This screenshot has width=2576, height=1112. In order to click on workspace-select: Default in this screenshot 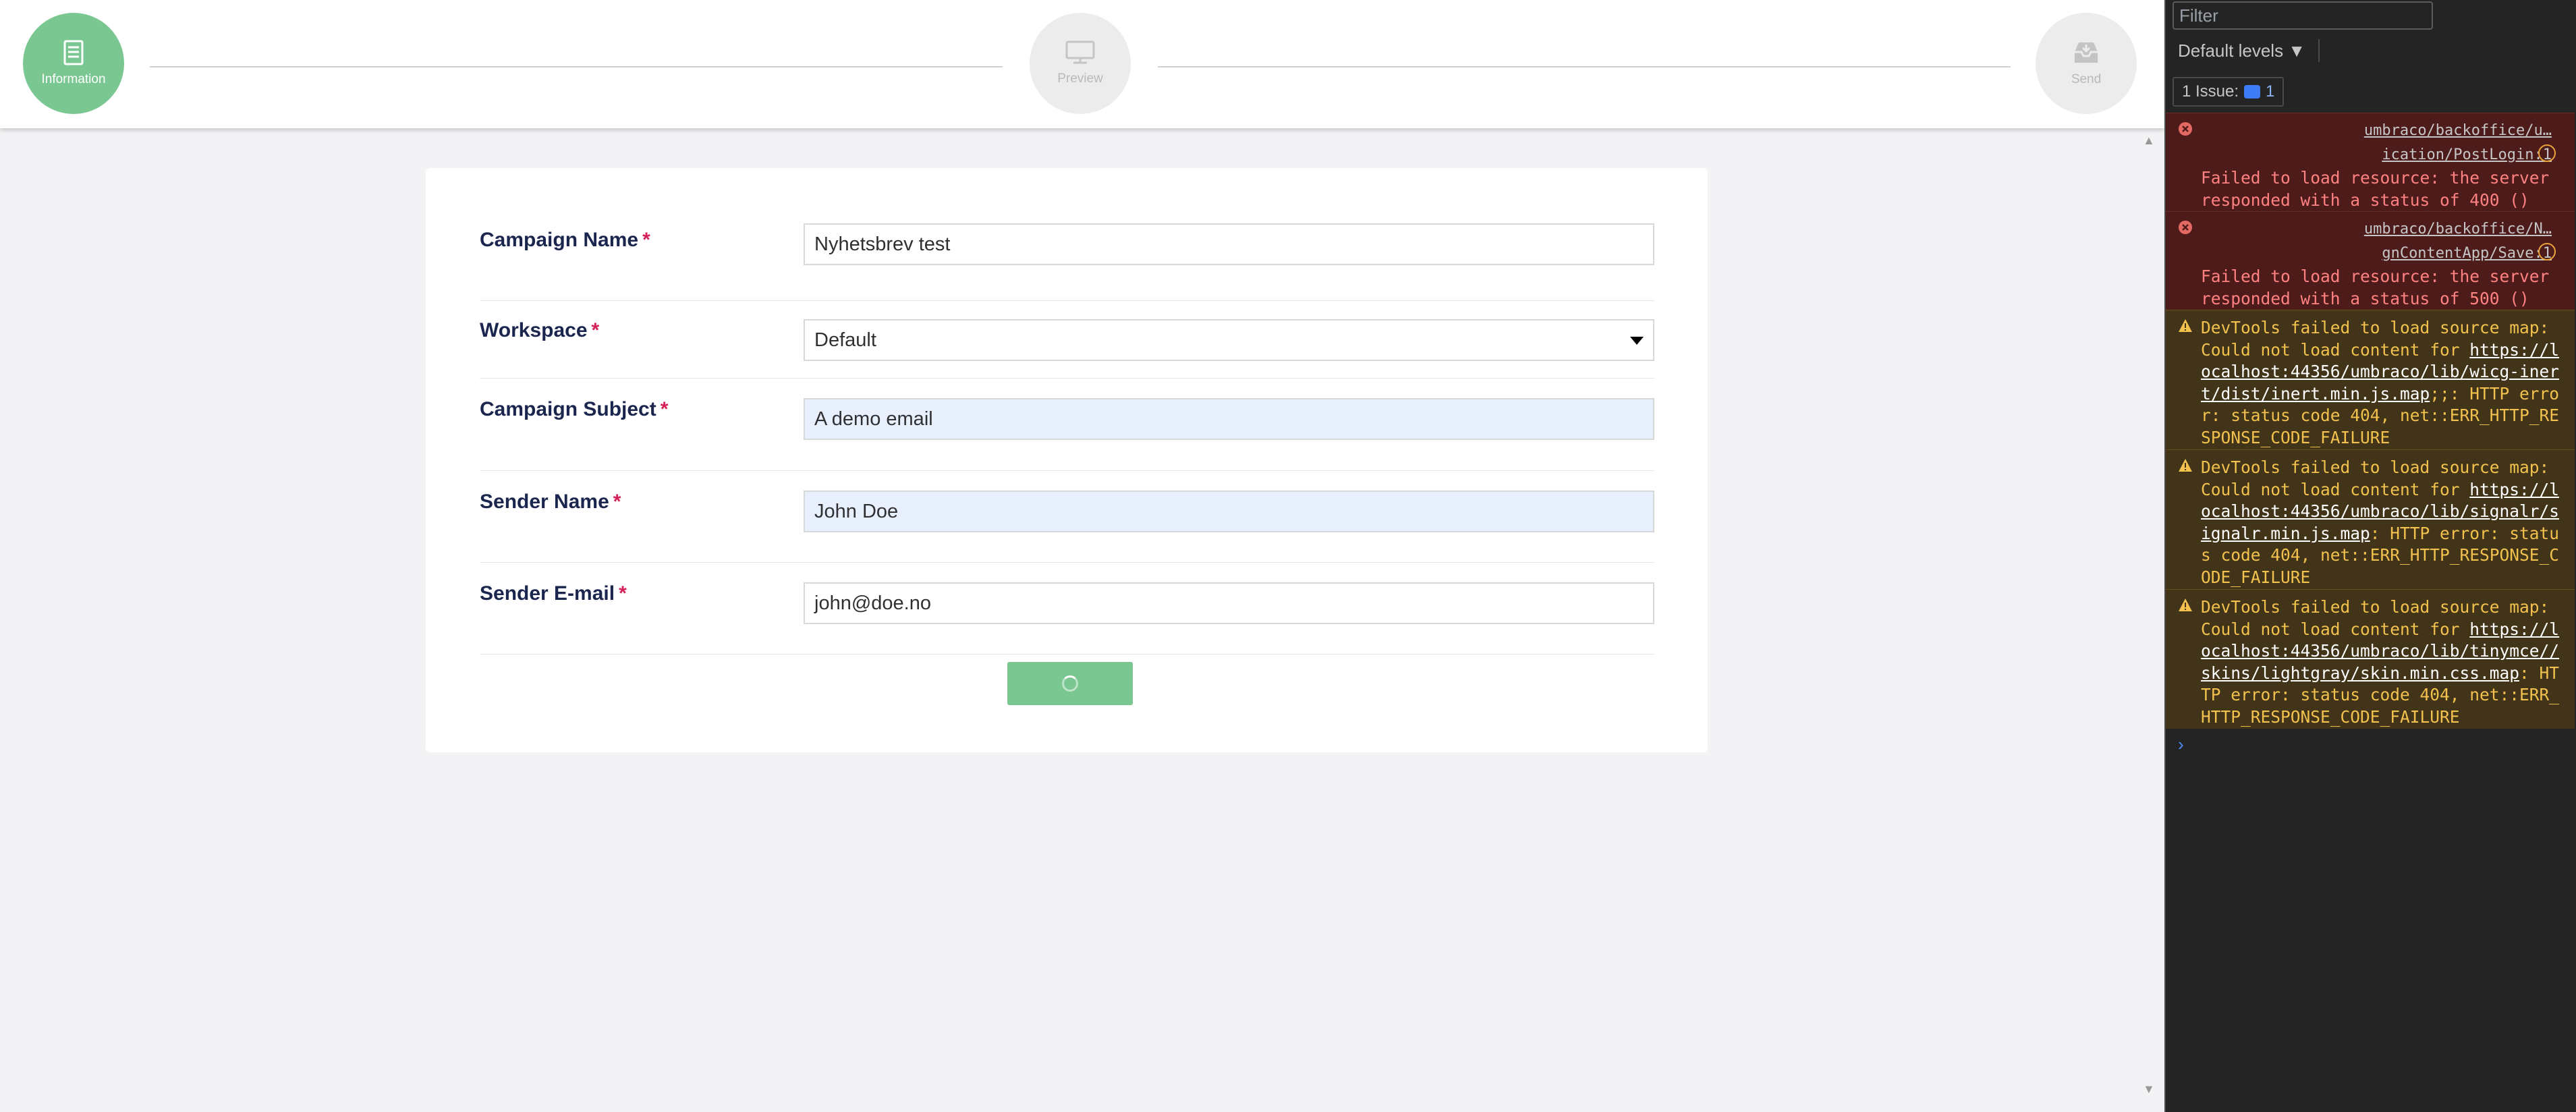, I will do `click(1229, 340)`.